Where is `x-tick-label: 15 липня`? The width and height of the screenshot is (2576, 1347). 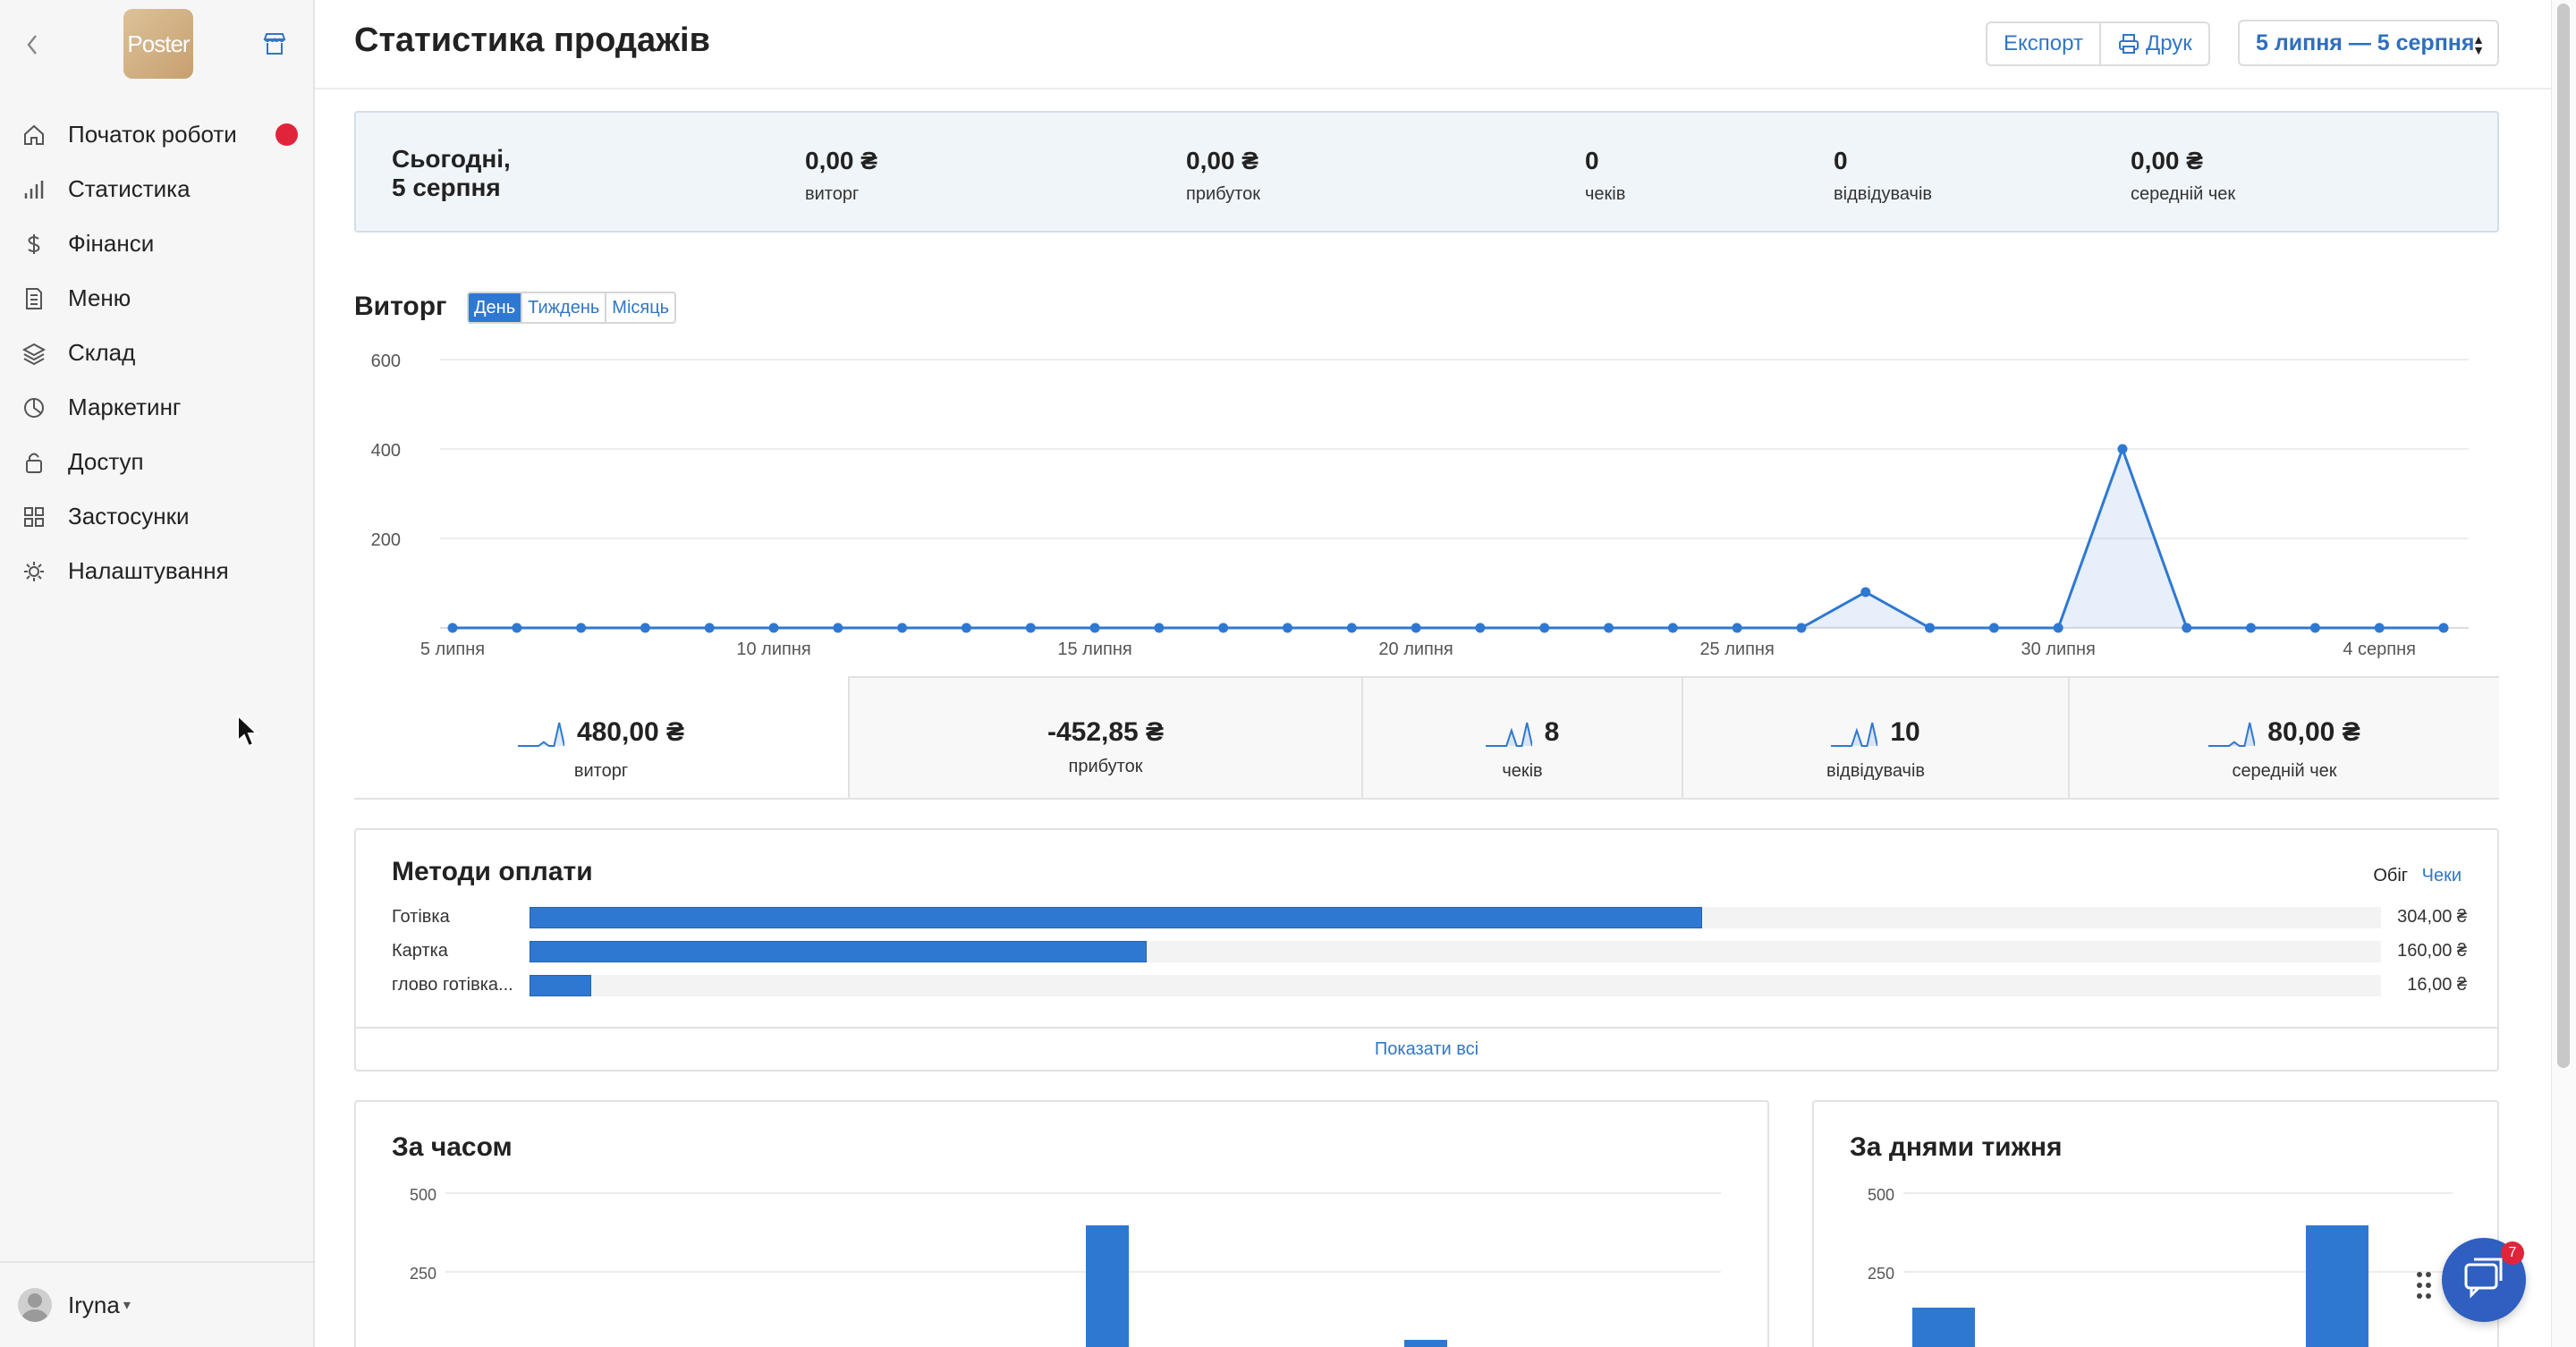
x-tick-label: 15 липня is located at coordinates (1094, 649).